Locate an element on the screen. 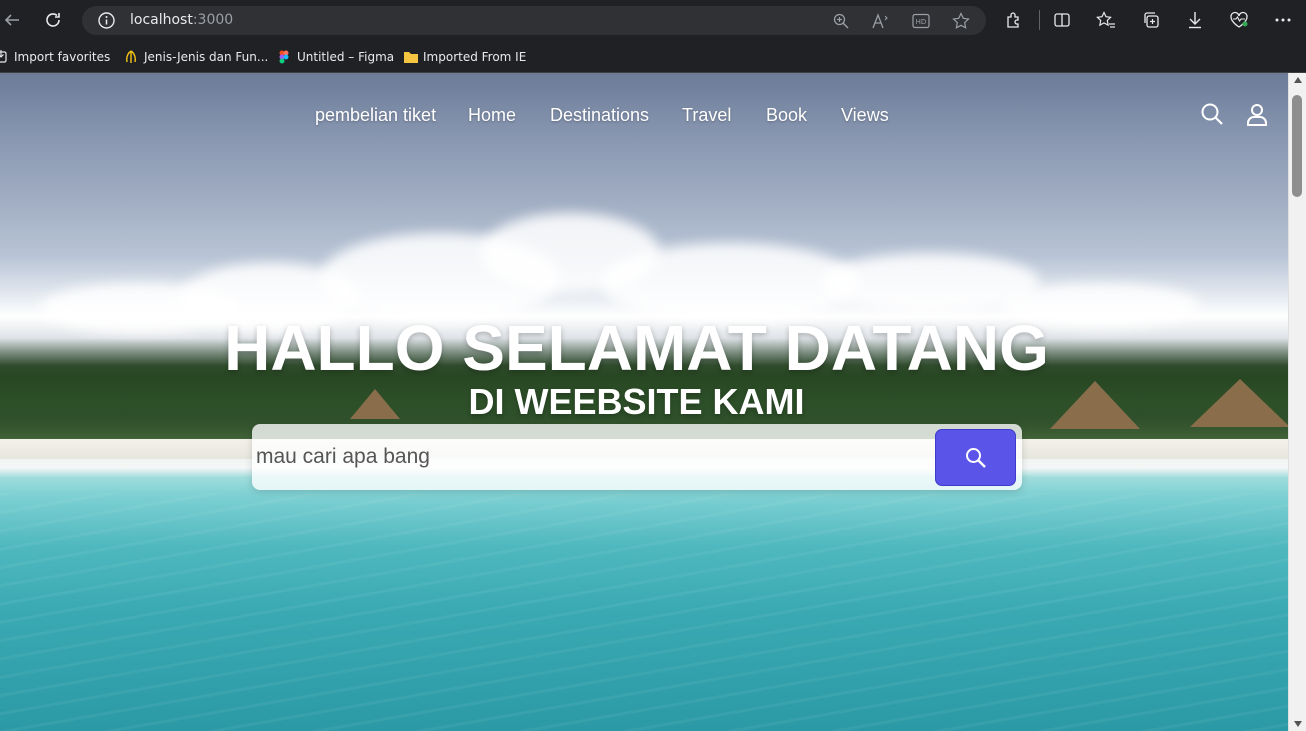 This screenshot has width=1306, height=731. svg-text: HD is located at coordinates (921, 22).